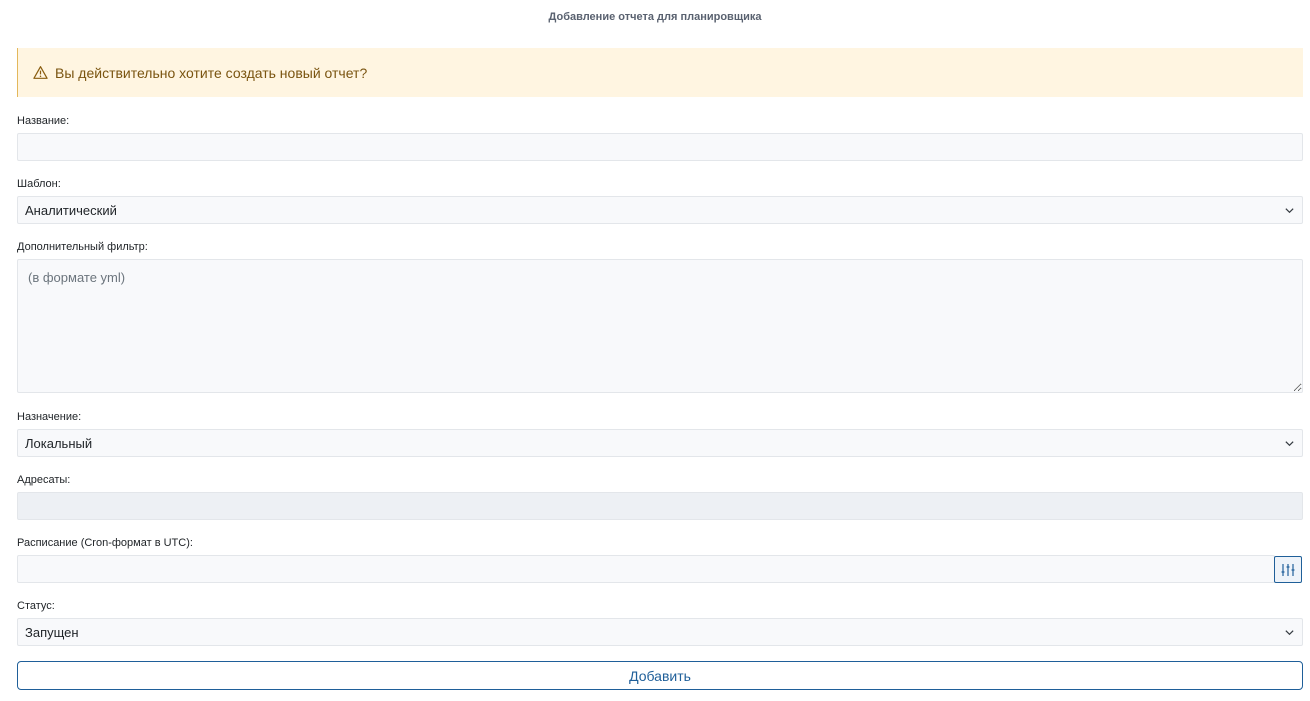 Image resolution: width=1310 pixels, height=701 pixels. Describe the element at coordinates (39, 184) in the screenshot. I see `template-label: Шаблон:` at that location.